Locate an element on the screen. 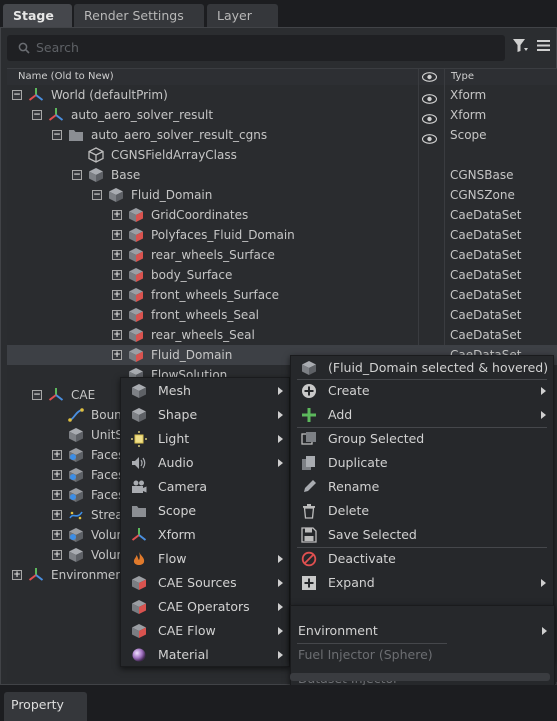 The image size is (557, 721). context-menu-item-rename: Rename is located at coordinates (422, 487).